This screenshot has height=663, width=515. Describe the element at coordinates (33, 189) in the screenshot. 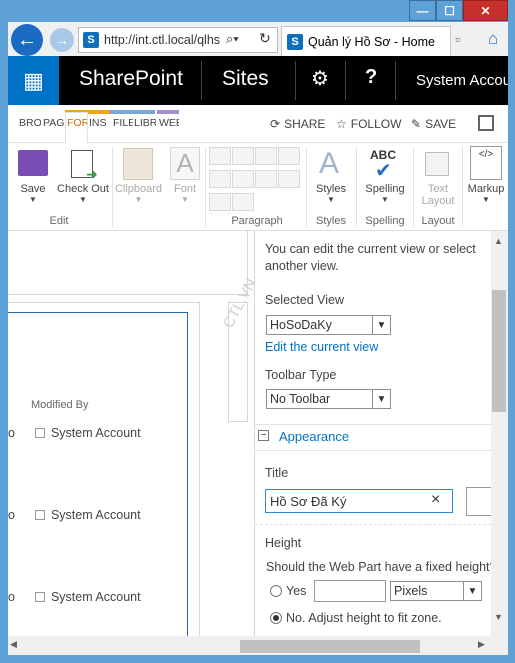

I see `save-button: Save` at that location.